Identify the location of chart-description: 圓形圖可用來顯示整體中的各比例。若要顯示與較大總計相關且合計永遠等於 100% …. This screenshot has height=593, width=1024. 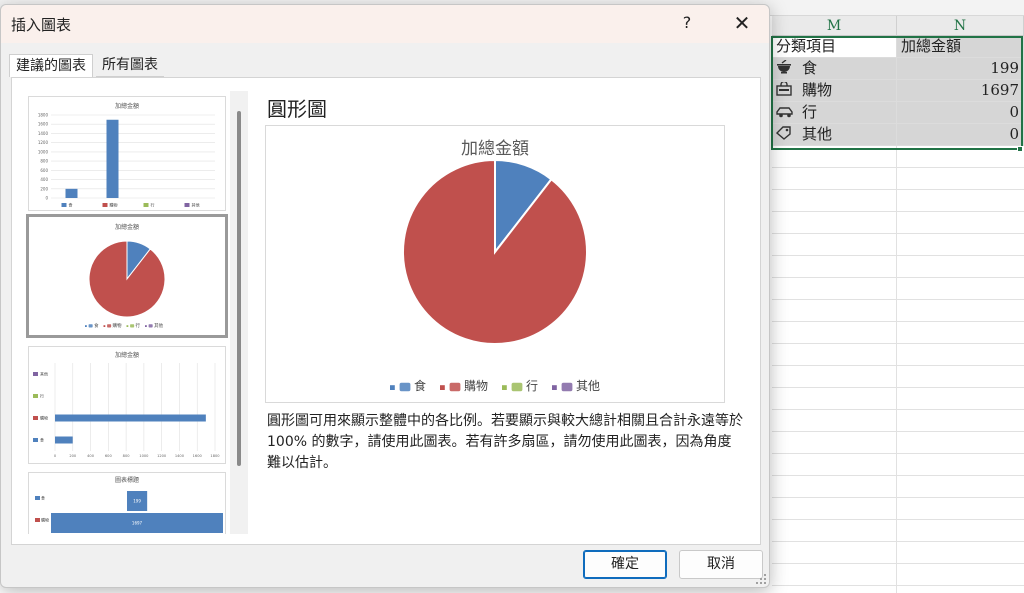
(505, 442).